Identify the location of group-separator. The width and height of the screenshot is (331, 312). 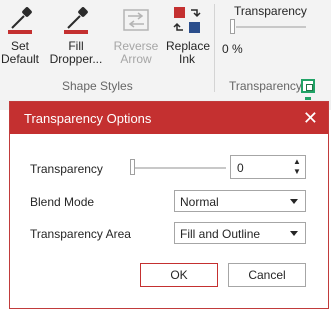
(214, 48).